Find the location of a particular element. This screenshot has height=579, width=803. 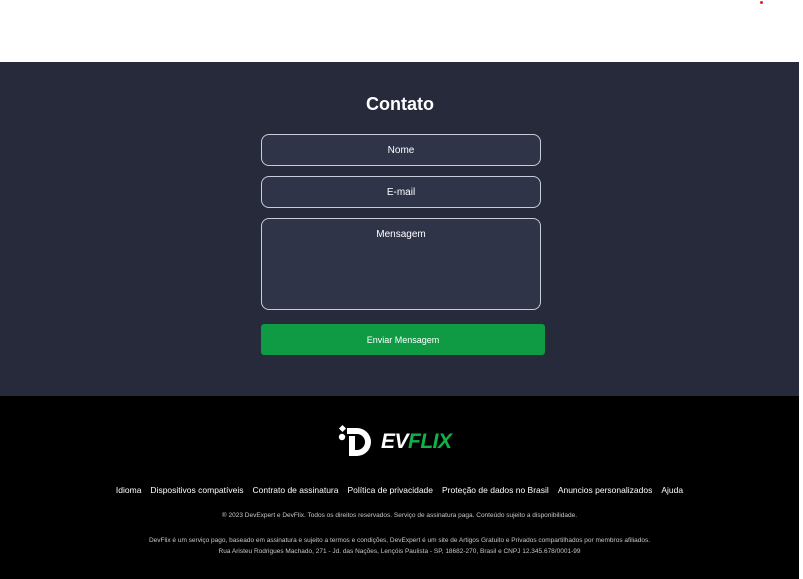

top-bar is located at coordinates (401, 31).